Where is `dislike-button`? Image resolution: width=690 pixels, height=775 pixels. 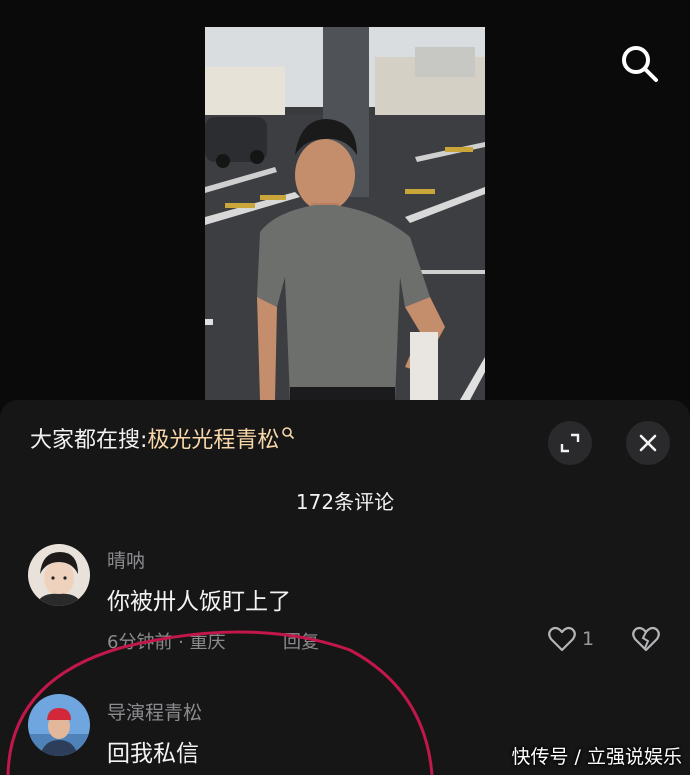 dislike-button is located at coordinates (646, 641).